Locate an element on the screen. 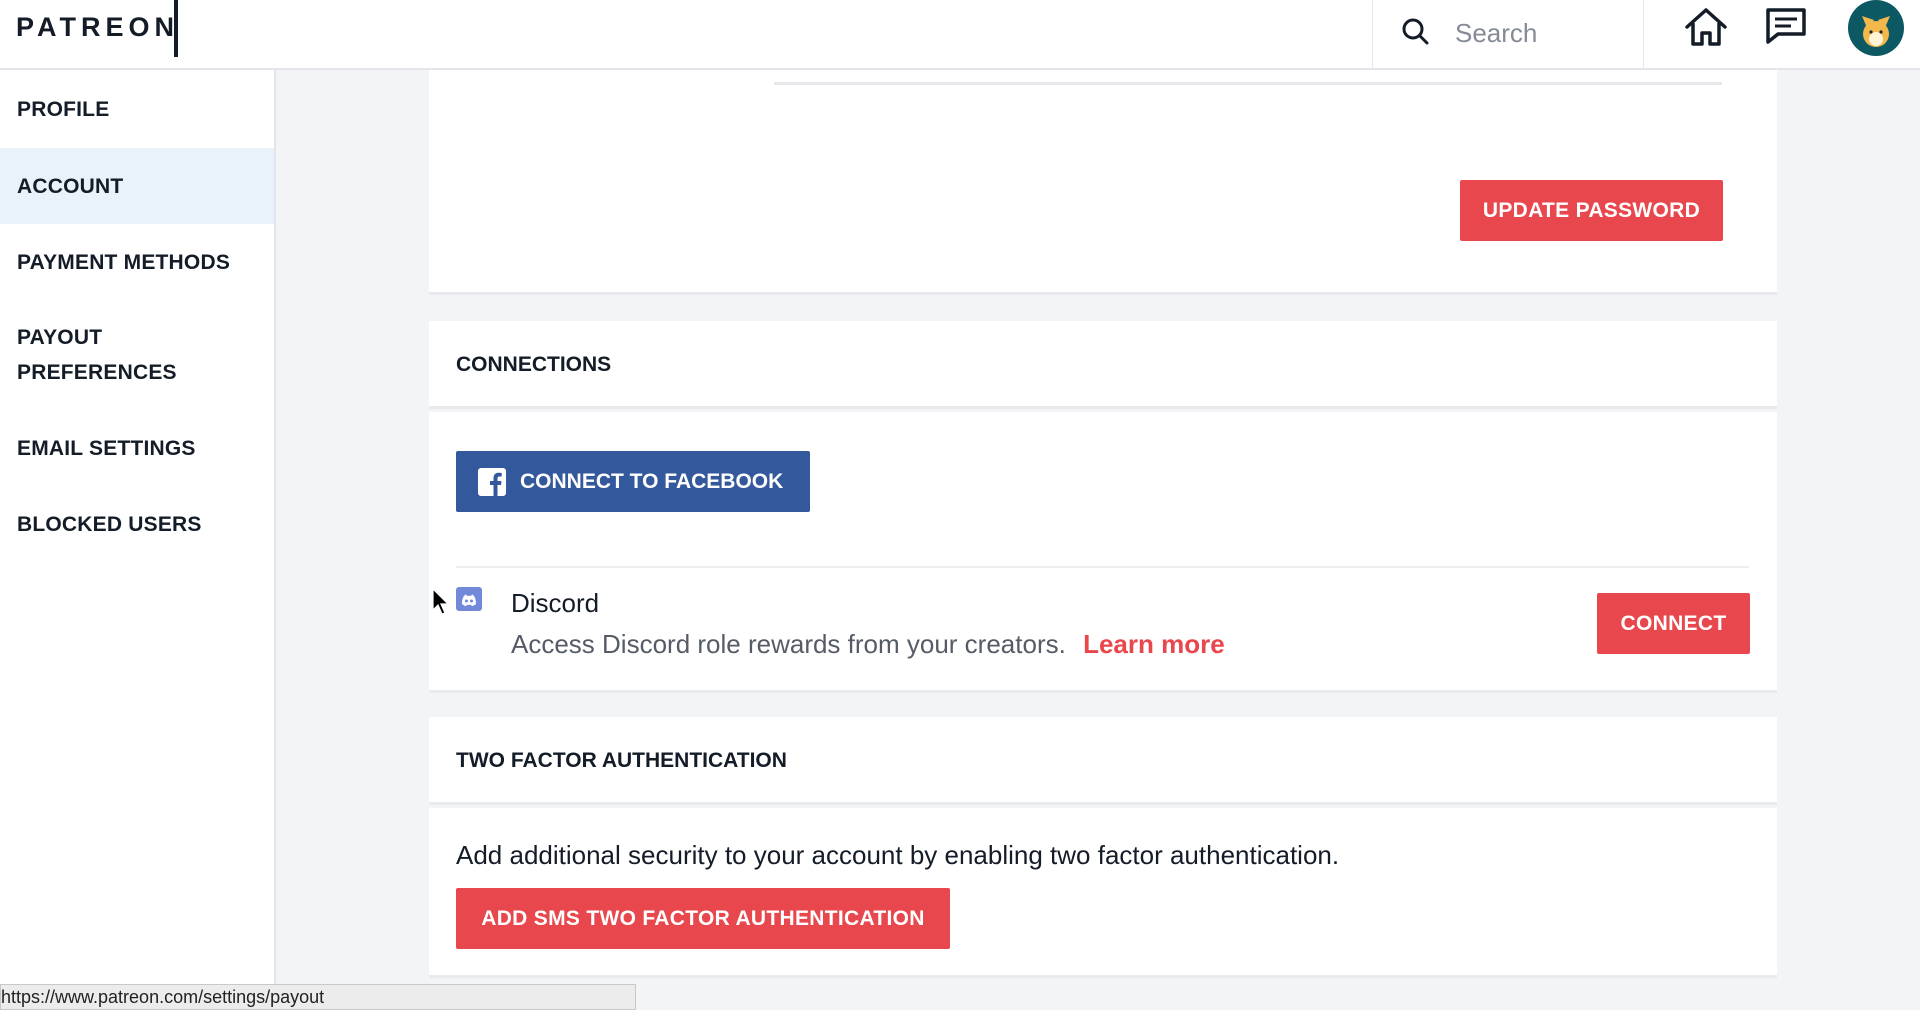 This screenshot has width=1920, height=1010. sidebar-item-blocked-users: BLOCKED USERS is located at coordinates (137, 524).